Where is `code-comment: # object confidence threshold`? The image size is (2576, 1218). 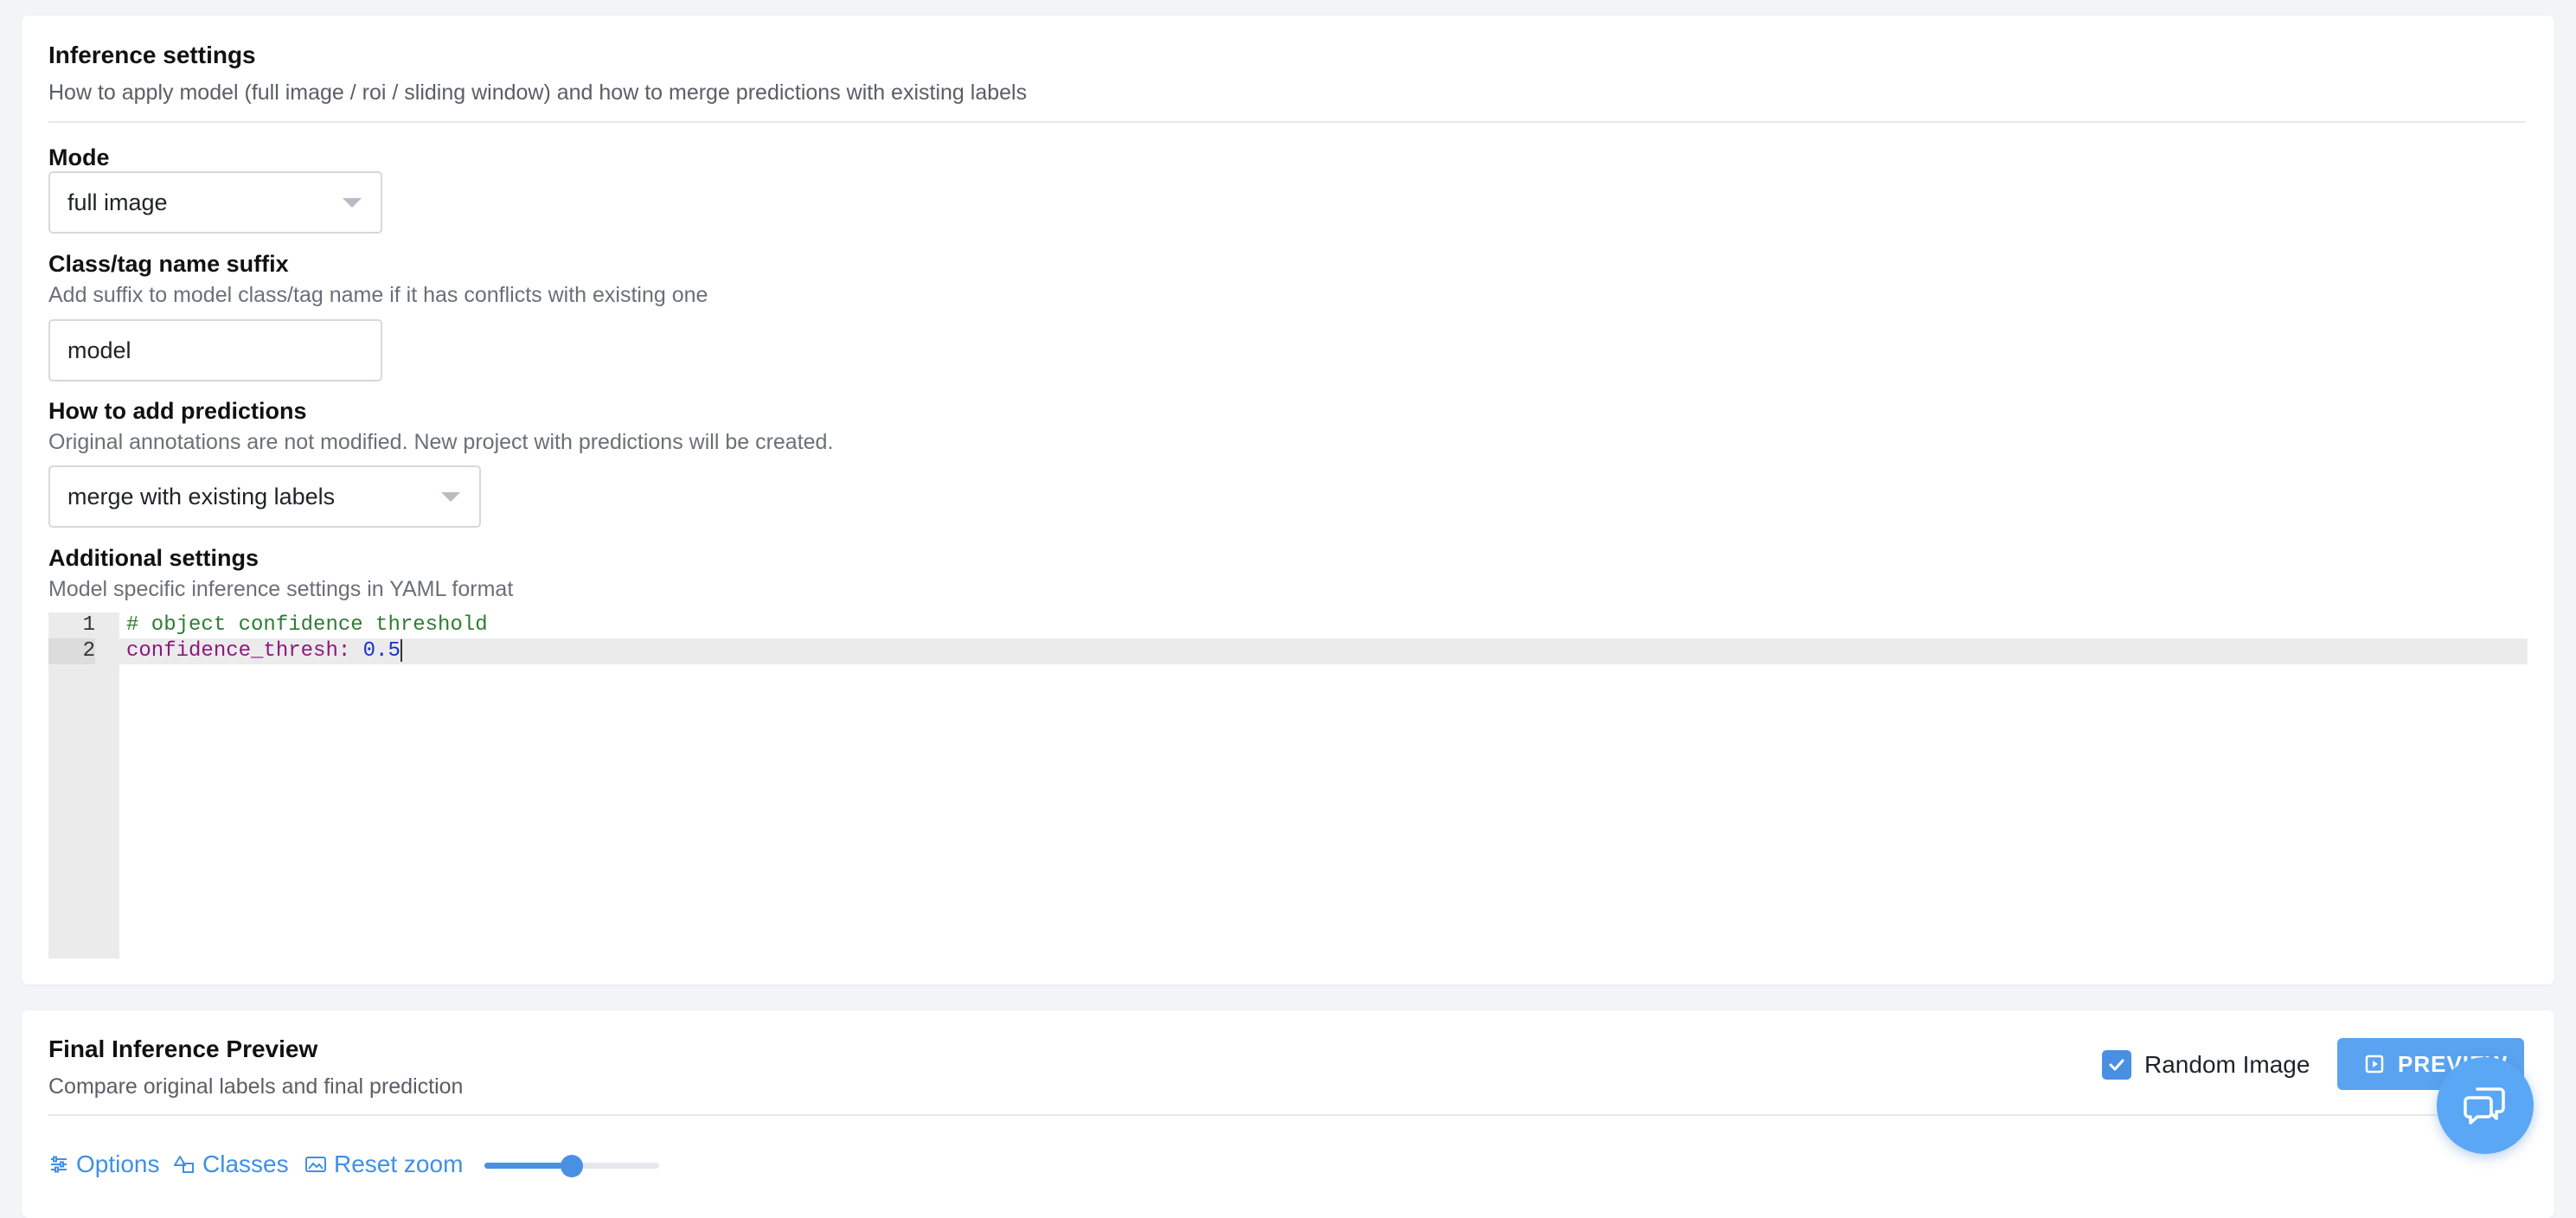
code-comment: # object confidence threshold is located at coordinates (307, 625).